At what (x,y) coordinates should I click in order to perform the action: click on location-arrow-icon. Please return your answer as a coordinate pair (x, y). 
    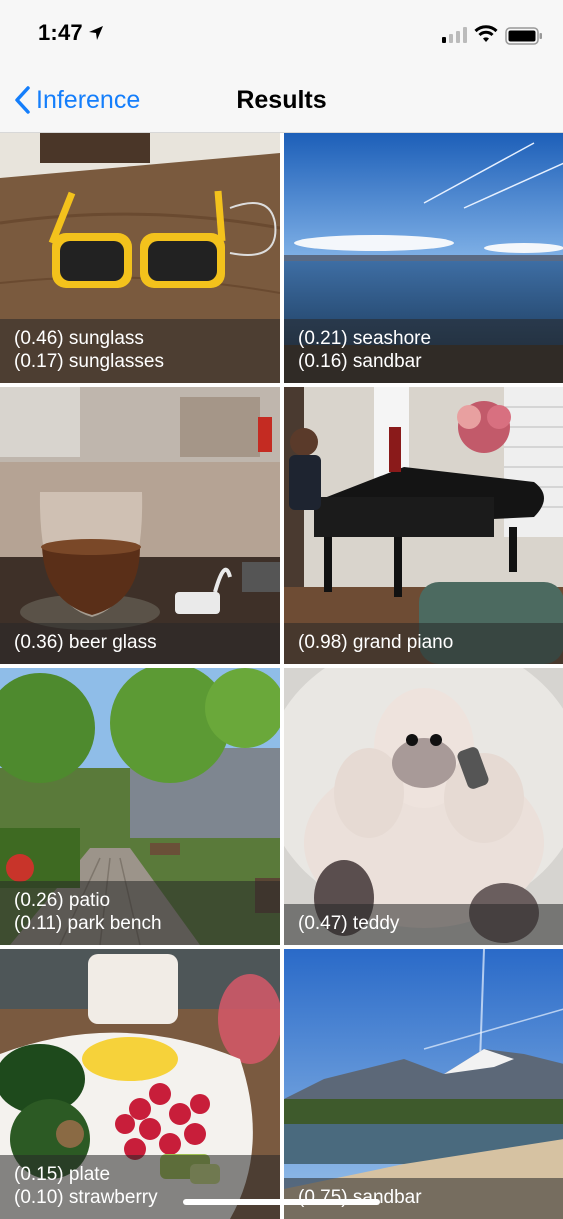
    Looking at the image, I should click on (96, 33).